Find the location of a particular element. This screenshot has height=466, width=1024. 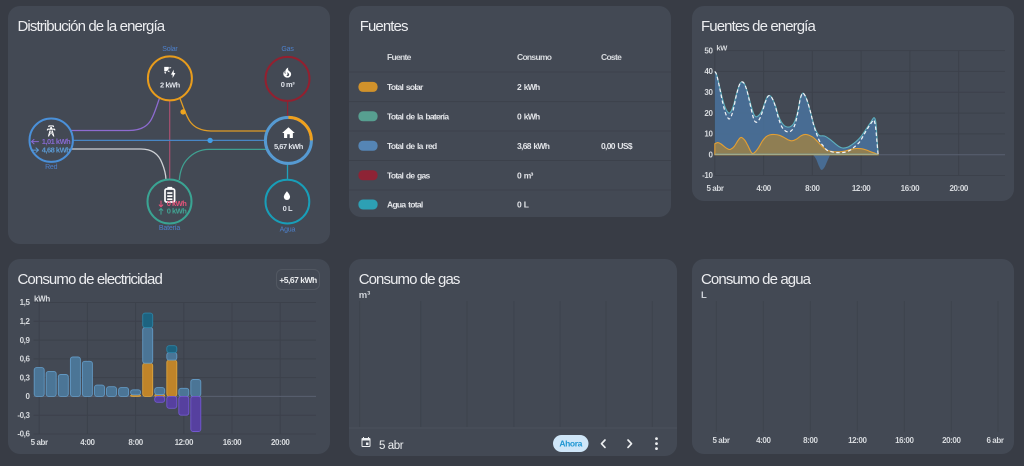

svg-text: 30 is located at coordinates (708, 92).